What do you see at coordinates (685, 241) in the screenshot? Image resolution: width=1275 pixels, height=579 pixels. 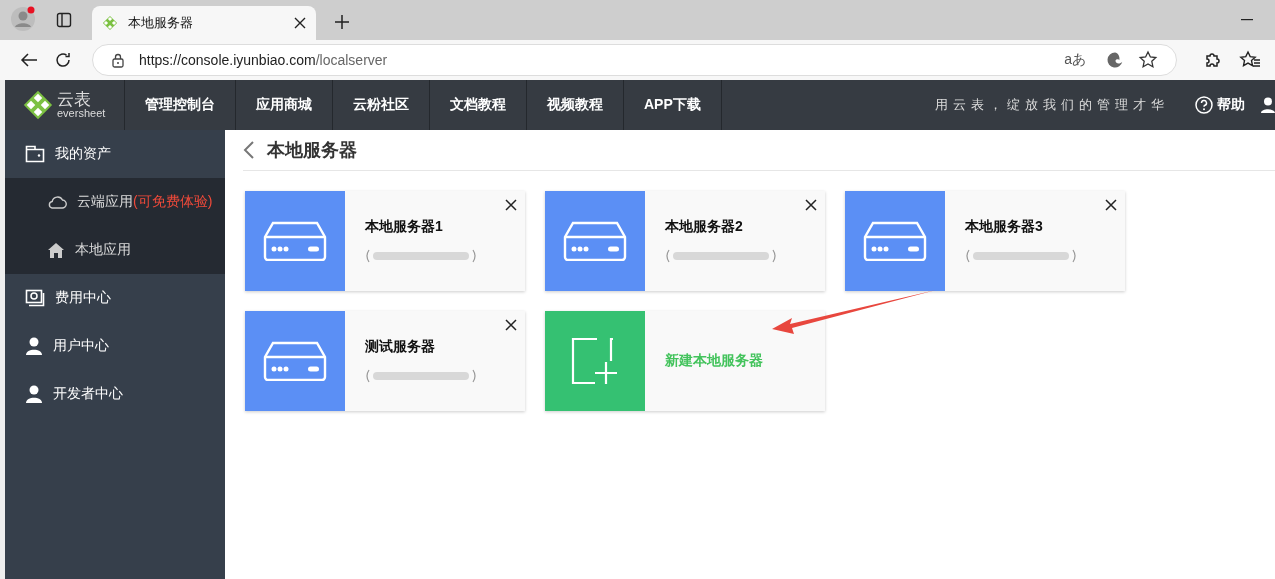 I see `server-card: 本地服务器2` at bounding box center [685, 241].